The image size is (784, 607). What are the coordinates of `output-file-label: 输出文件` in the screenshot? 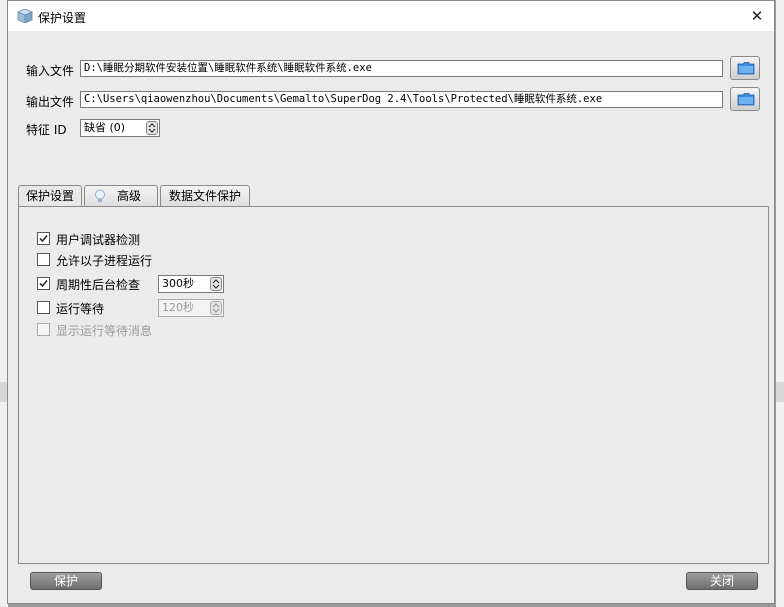 It's located at (50, 102).